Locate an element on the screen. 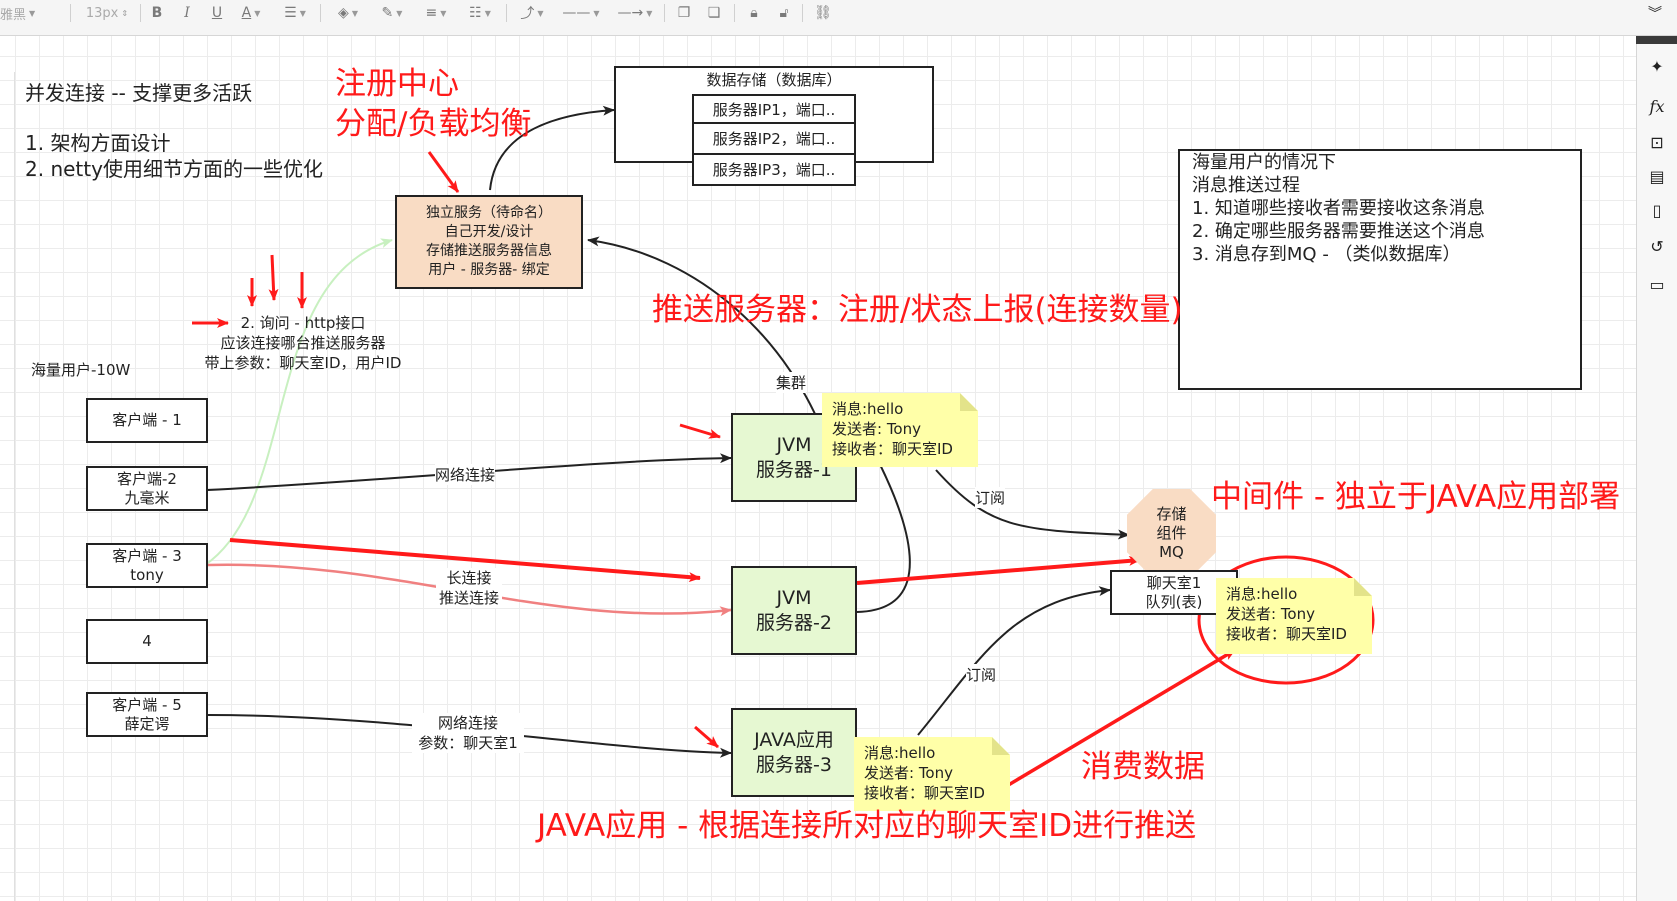 This screenshot has width=1677, height=901. lock-icon: 🔒︎ is located at coordinates (754, 13).